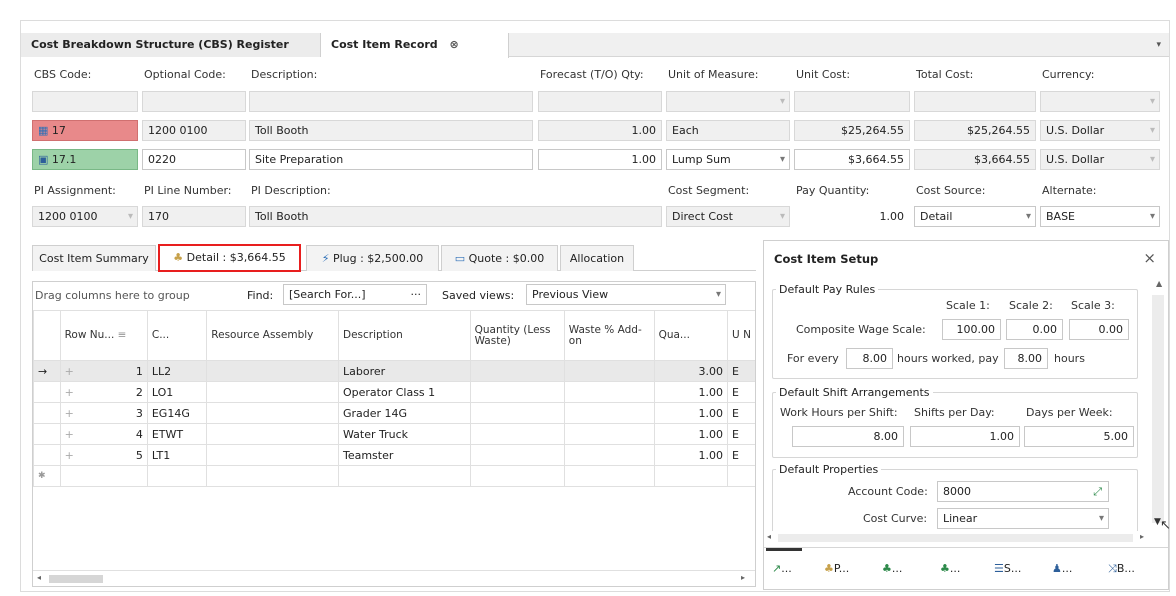 The width and height of the screenshot is (1176, 596). Describe the element at coordinates (852, 159) in the screenshot. I see `unit-cost-child: $3,664.55` at that location.